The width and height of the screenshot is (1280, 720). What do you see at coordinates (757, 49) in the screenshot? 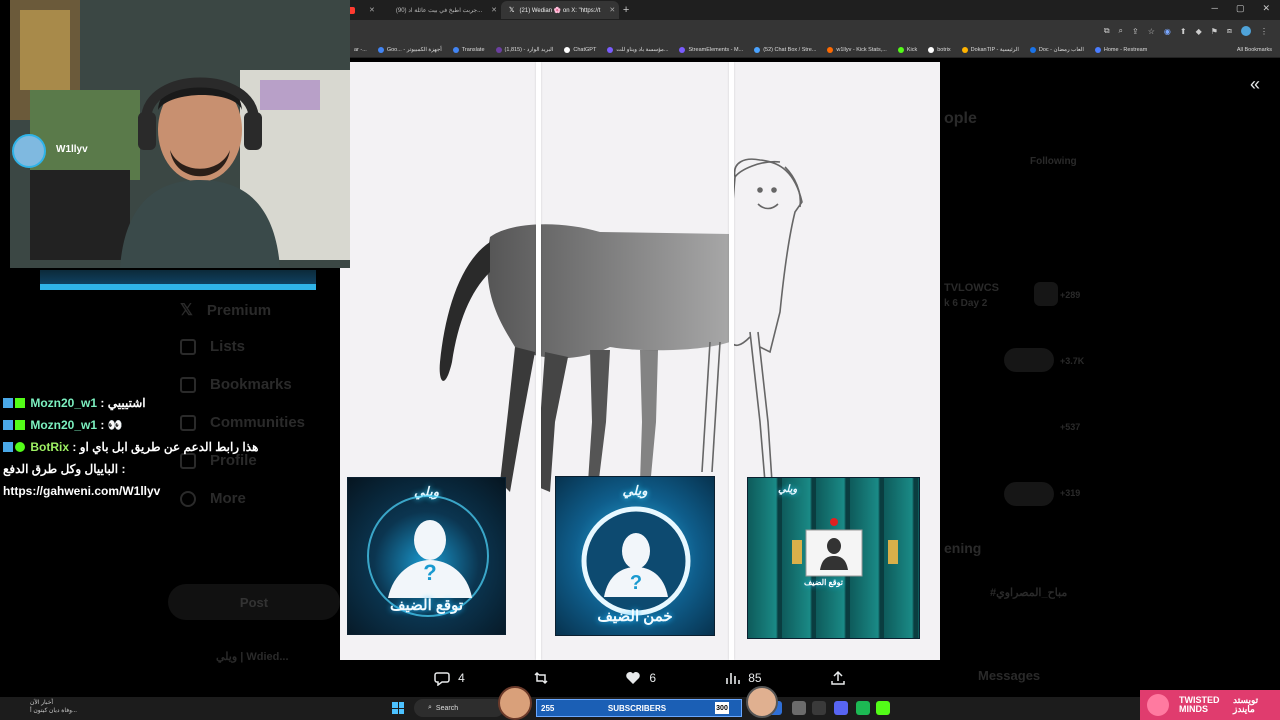
I see `chatbox-icon` at bounding box center [757, 49].